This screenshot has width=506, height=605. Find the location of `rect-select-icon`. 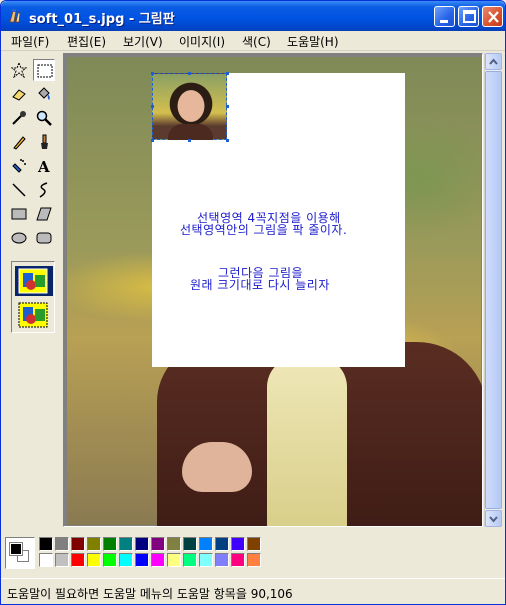

rect-select-icon is located at coordinates (45, 71).